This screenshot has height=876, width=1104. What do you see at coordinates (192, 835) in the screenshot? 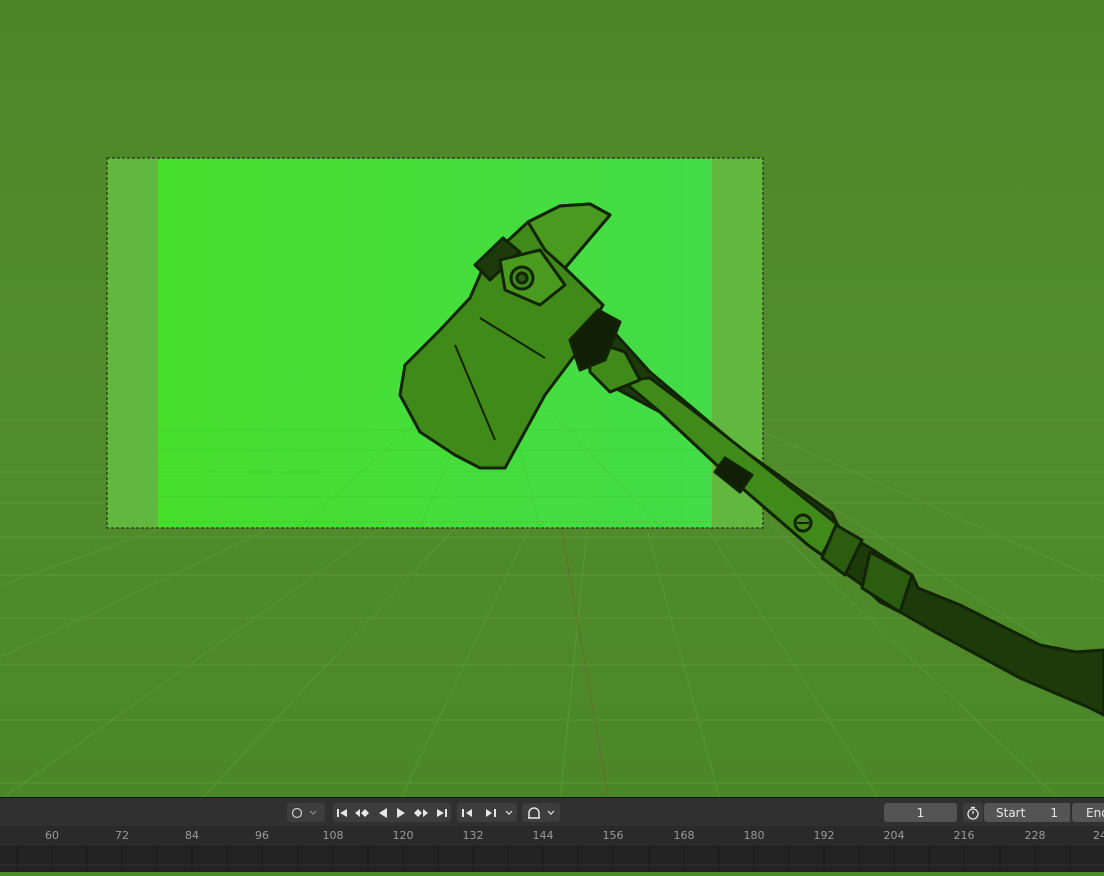
I see `ruler-tick: 84` at bounding box center [192, 835].